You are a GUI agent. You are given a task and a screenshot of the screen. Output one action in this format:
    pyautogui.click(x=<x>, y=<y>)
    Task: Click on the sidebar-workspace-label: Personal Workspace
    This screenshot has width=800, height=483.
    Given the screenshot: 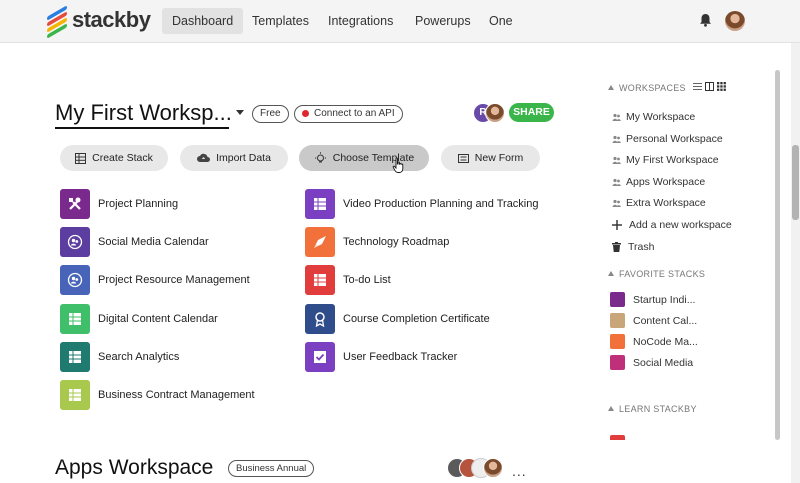 What is the action you would take?
    pyautogui.click(x=674, y=139)
    